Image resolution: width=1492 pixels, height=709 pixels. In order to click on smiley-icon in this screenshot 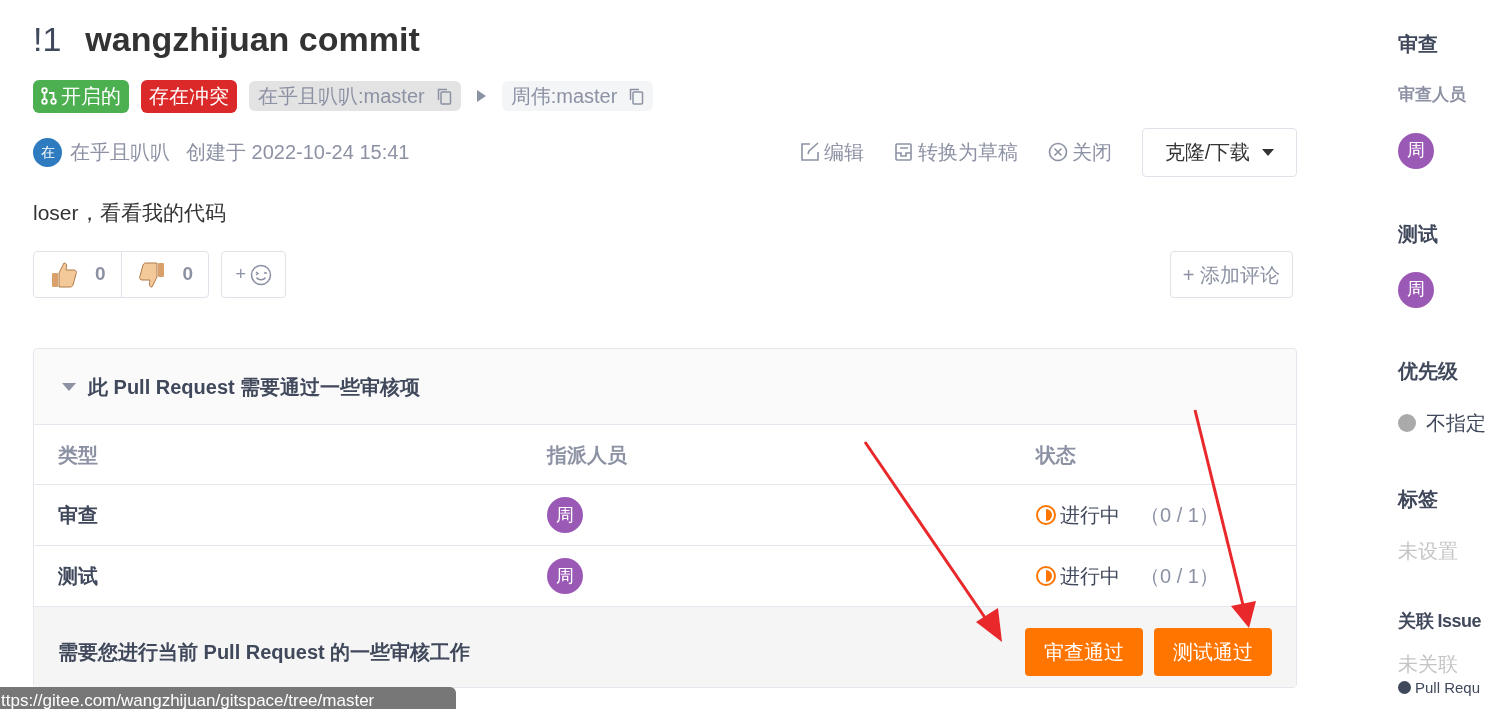, I will do `click(260, 274)`.